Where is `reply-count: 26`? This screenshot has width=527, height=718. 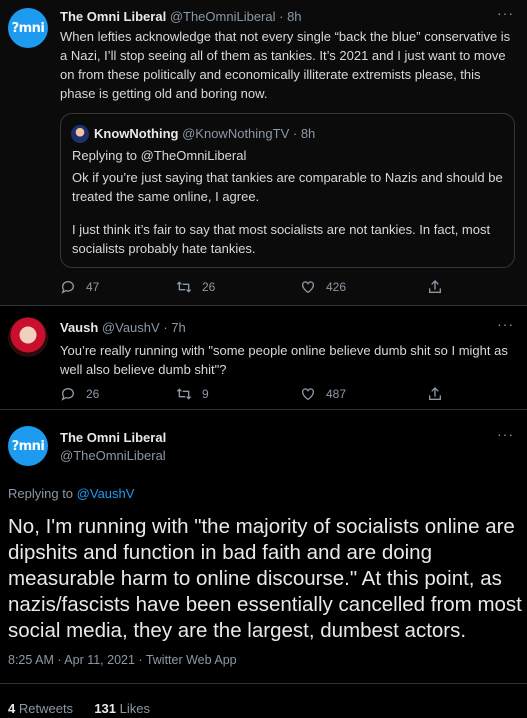 reply-count: 26 is located at coordinates (93, 394).